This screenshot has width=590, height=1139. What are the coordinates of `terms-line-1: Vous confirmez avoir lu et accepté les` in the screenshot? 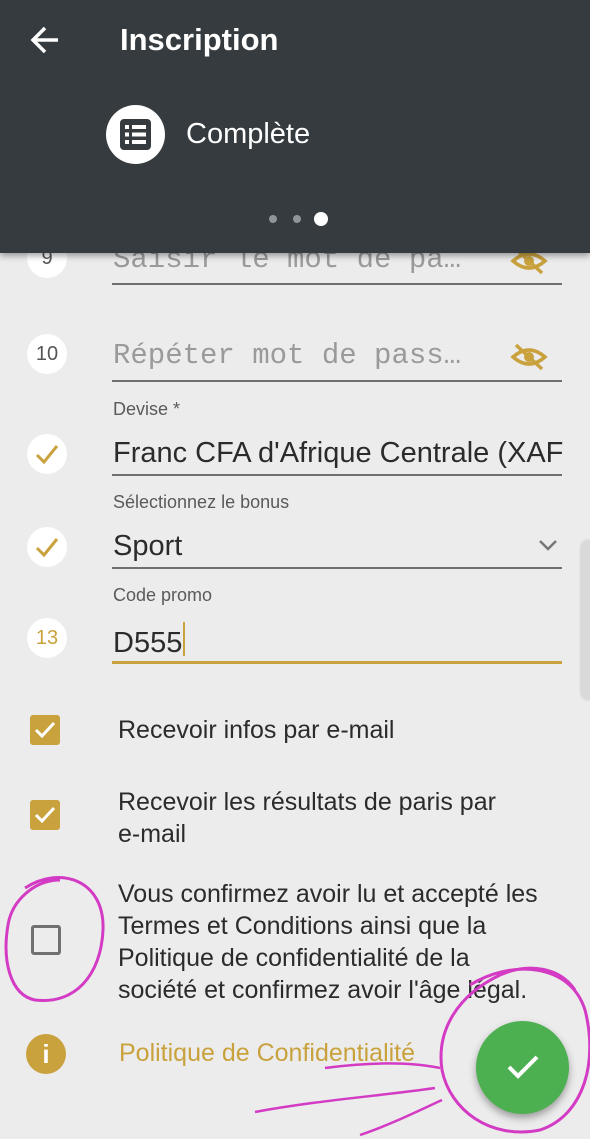 It's located at (328, 894).